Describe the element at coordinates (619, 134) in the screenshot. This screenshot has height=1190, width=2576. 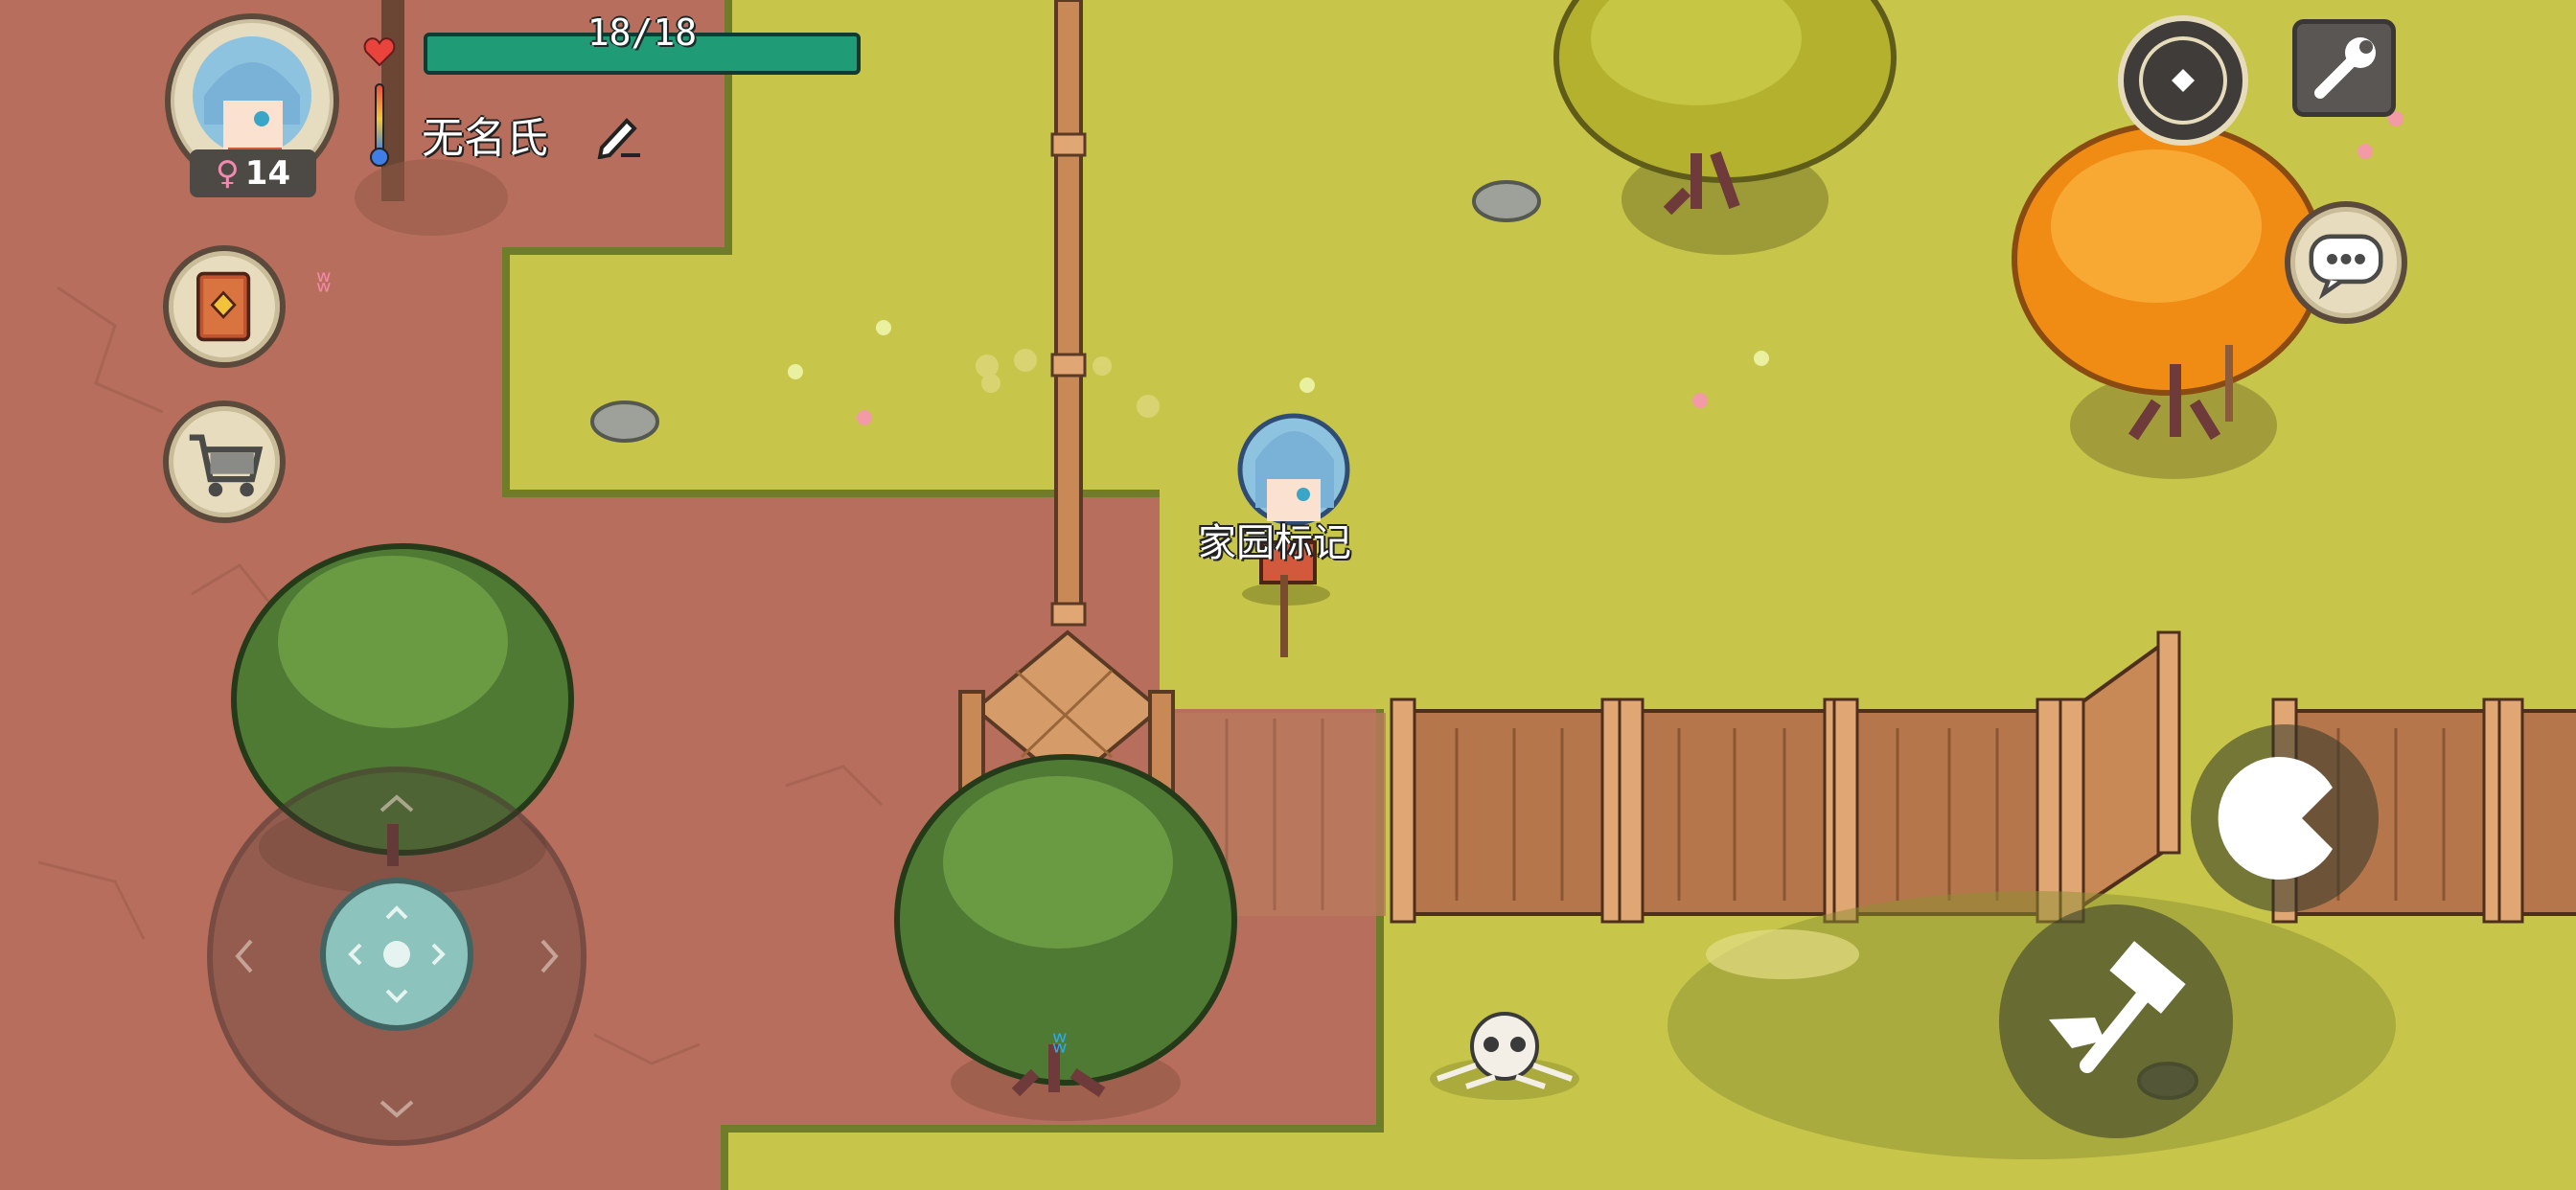
I see `pencil-edit-icon` at that location.